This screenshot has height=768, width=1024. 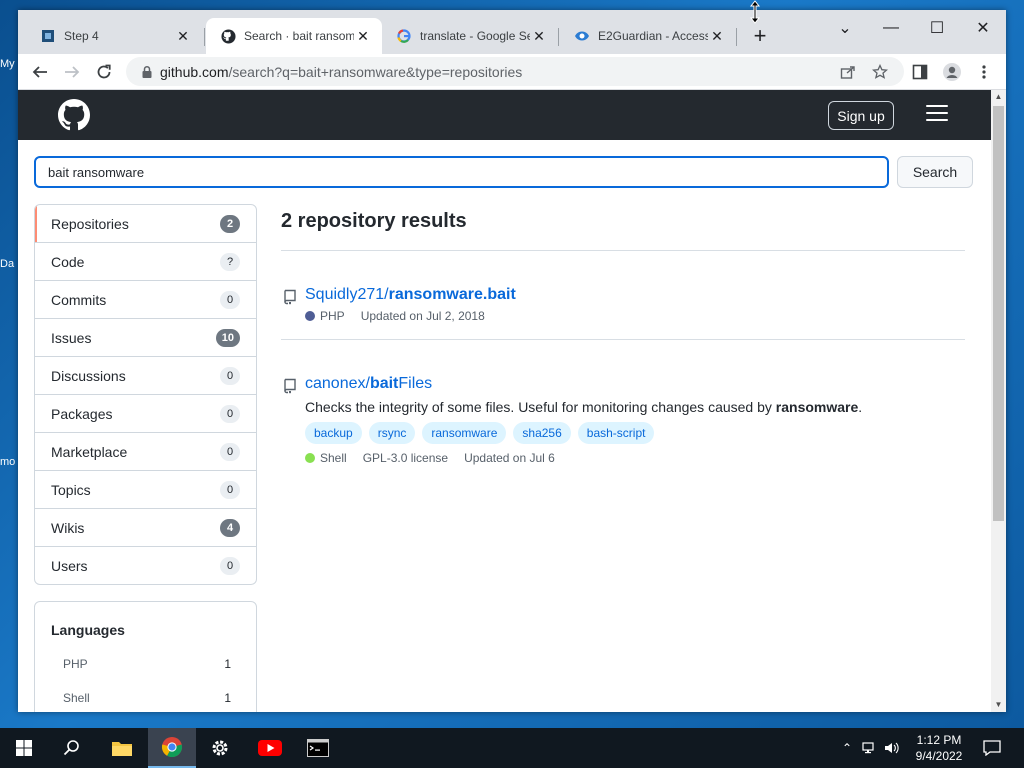 What do you see at coordinates (983, 28) in the screenshot?
I see `close-window-button: ✕` at bounding box center [983, 28].